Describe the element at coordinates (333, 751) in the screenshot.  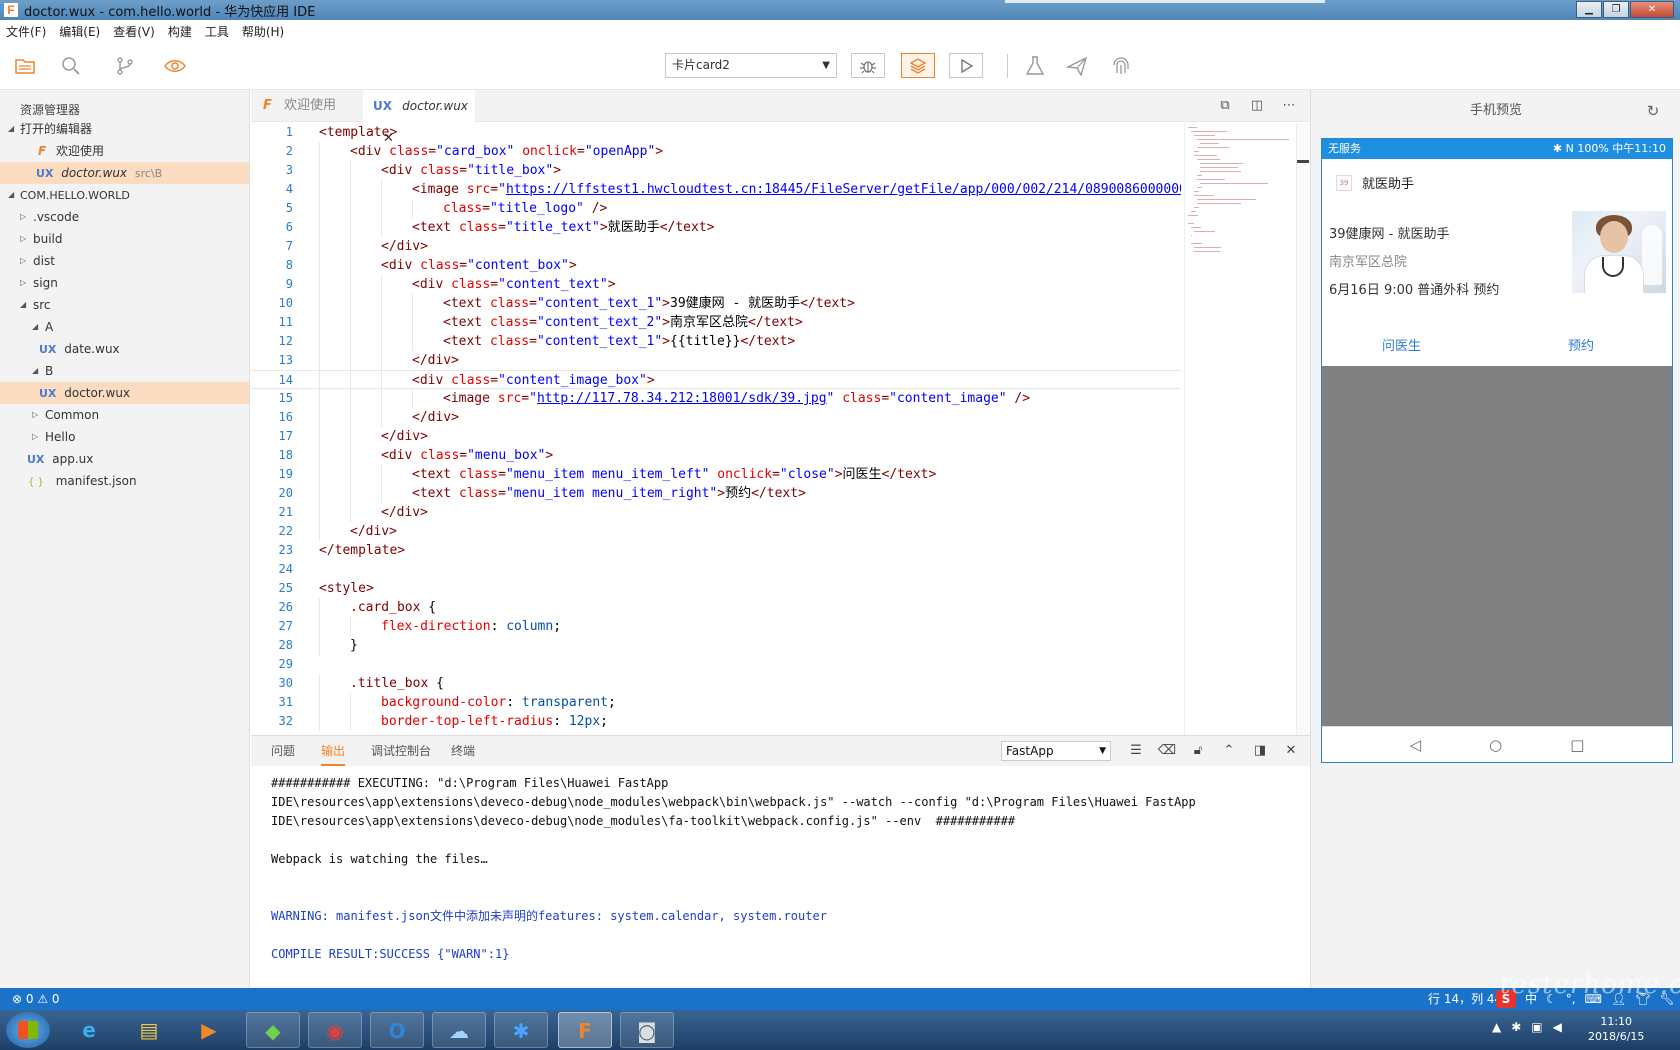
I see `tab-output: 输出` at that location.